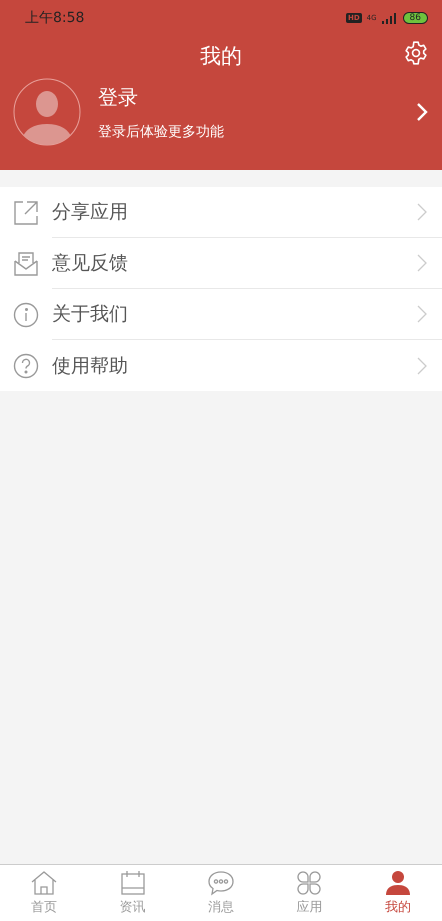 The image size is (442, 921). Describe the element at coordinates (221, 314) in the screenshot. I see `menu-item: 关于我们` at that location.